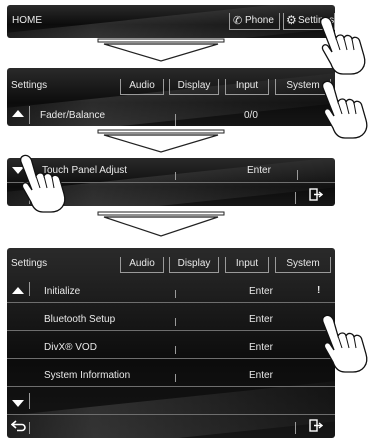 This screenshot has width=378, height=443. What do you see at coordinates (259, 171) in the screenshot?
I see `touch-panel-adjust-enter: Enter` at bounding box center [259, 171].